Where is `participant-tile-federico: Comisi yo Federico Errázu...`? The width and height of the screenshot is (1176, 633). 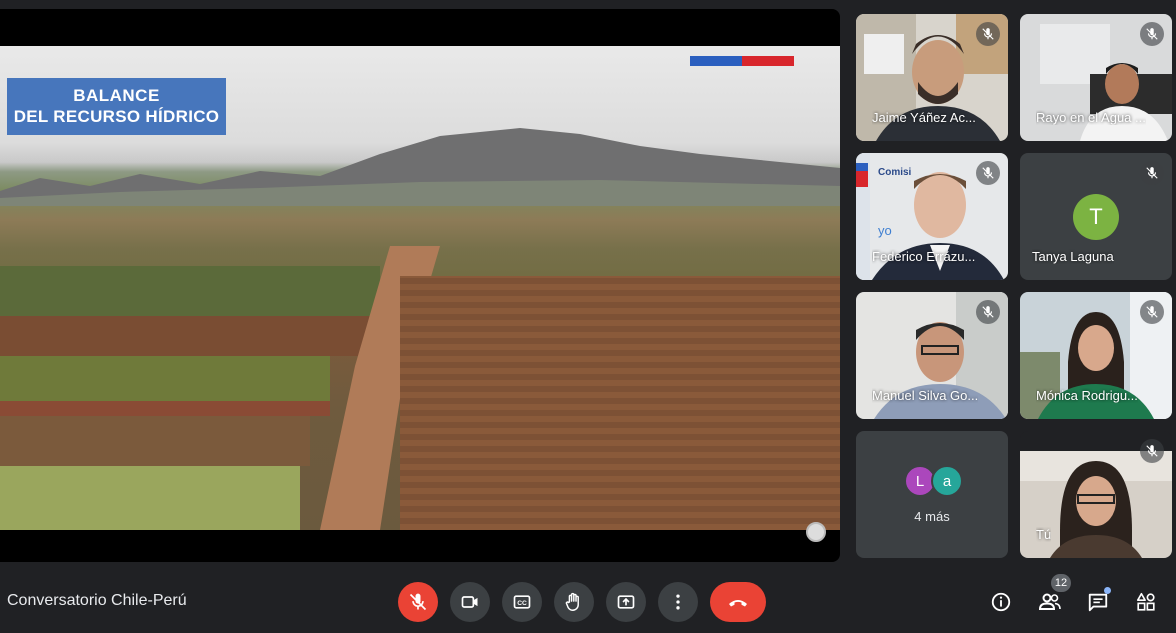 participant-tile-federico: Comisi yo Federico Errázu... is located at coordinates (932, 216).